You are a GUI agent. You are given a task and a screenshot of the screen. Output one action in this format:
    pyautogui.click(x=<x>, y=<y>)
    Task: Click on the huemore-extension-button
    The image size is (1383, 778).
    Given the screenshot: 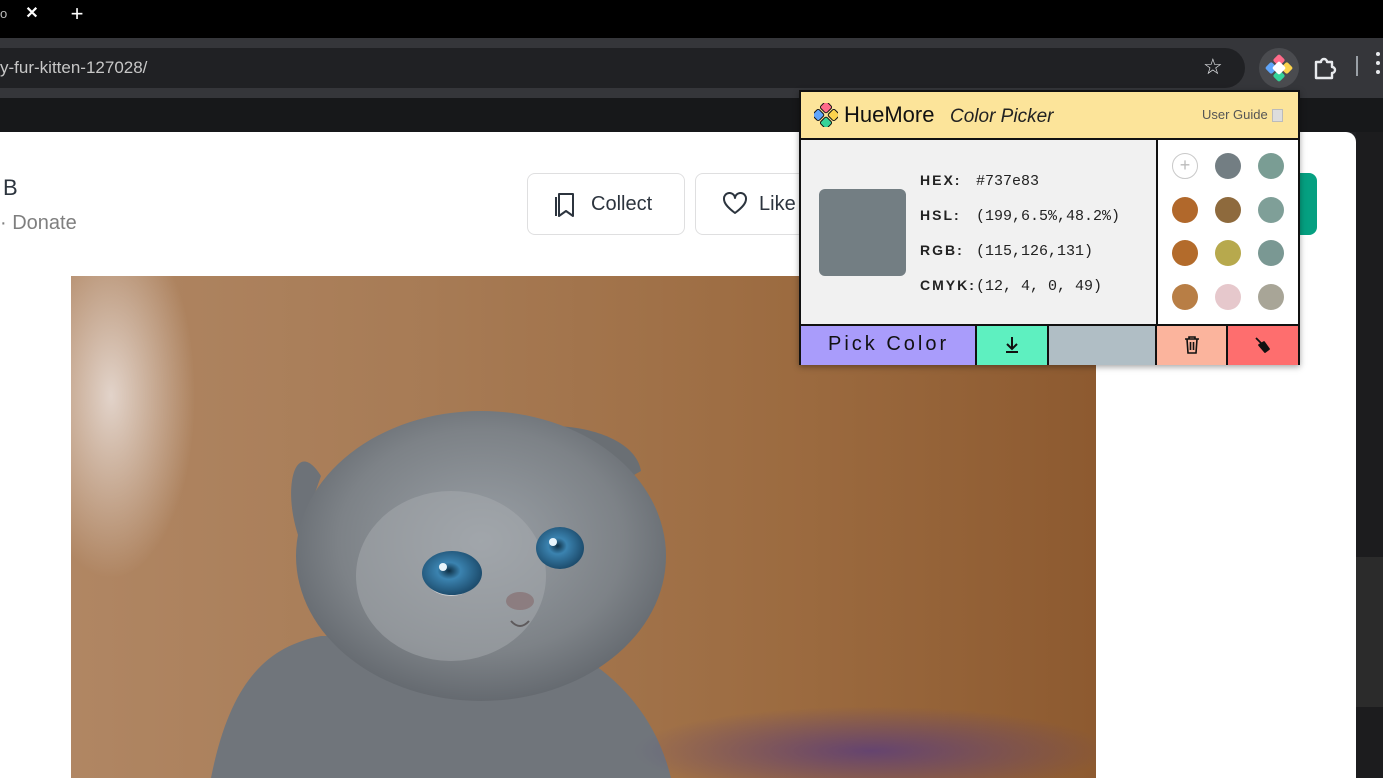 What is the action you would take?
    pyautogui.click(x=1279, y=68)
    